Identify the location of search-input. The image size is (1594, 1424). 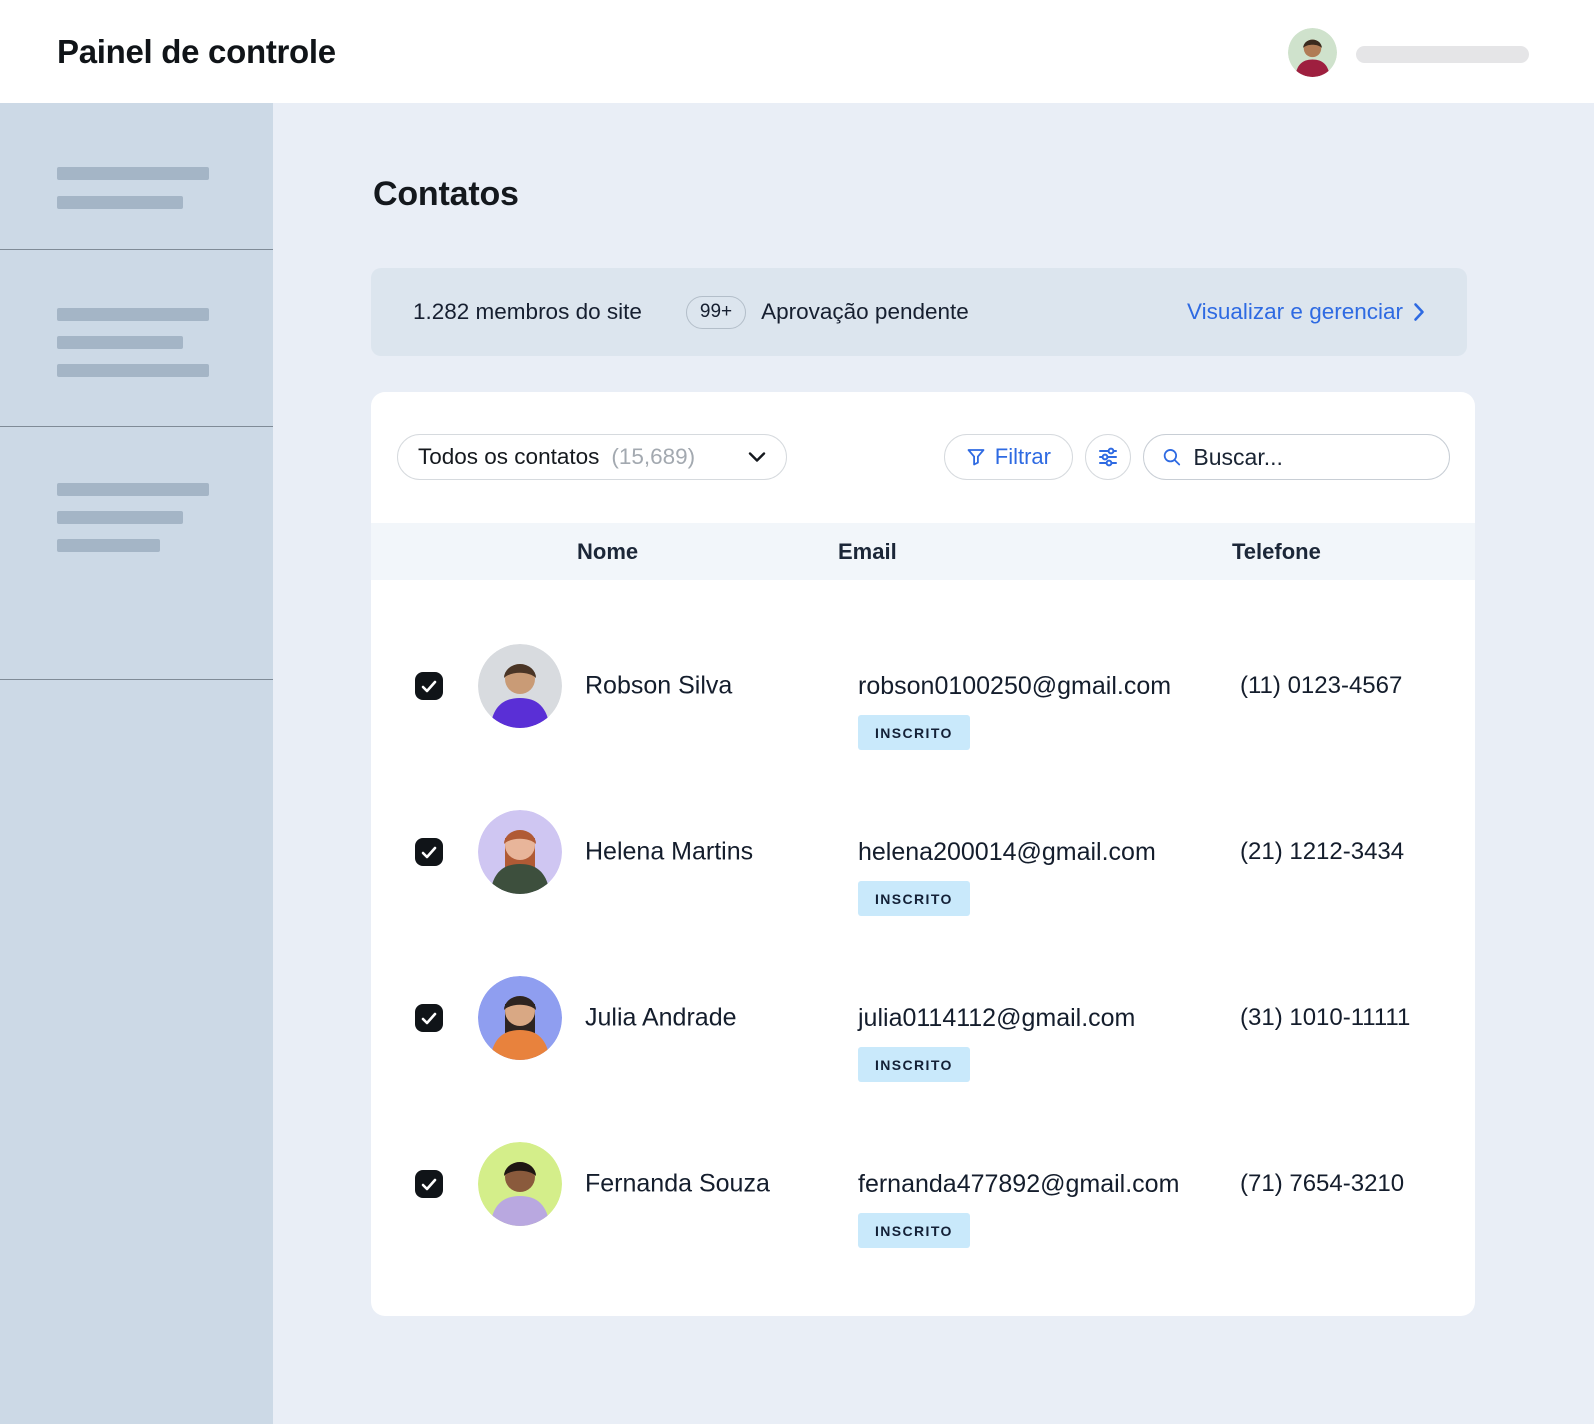
(1312, 457).